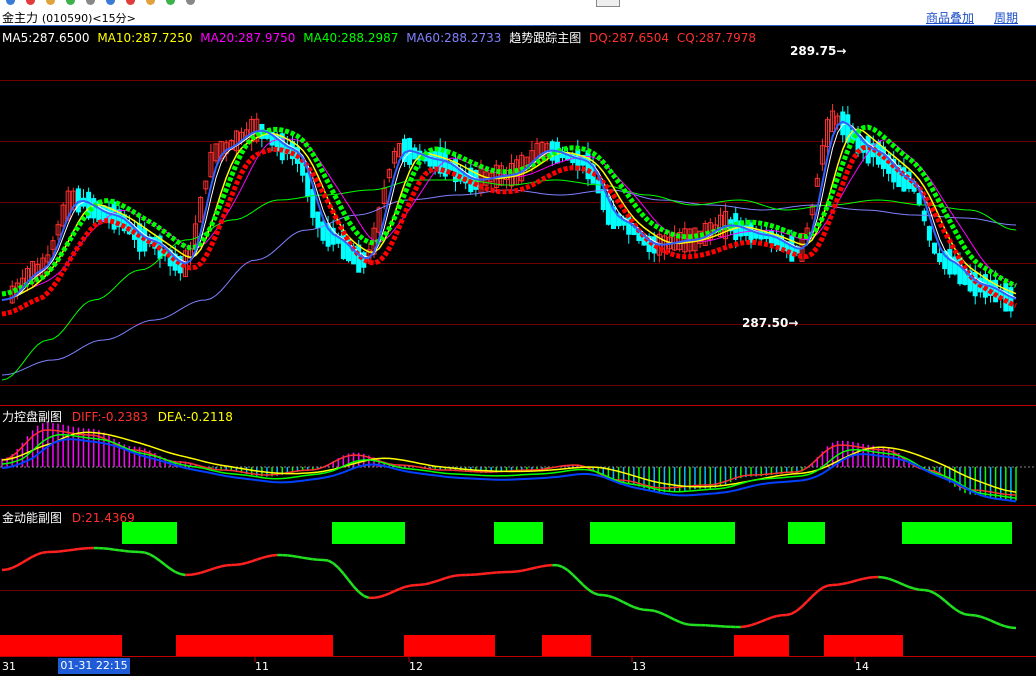 Image resolution: width=1036 pixels, height=676 pixels. I want to click on x-tick-label: 11, so click(262, 666).